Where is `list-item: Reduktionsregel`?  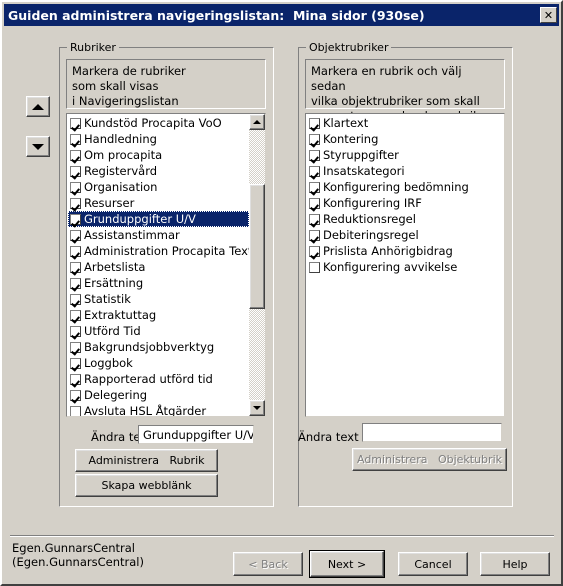 list-item: Reduktionsregel is located at coordinates (405, 219).